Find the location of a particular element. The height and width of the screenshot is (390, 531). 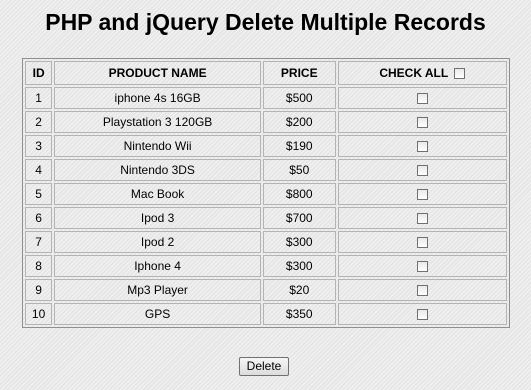

table-row: 2 Playstation 3 120GB $200 is located at coordinates (266, 122).